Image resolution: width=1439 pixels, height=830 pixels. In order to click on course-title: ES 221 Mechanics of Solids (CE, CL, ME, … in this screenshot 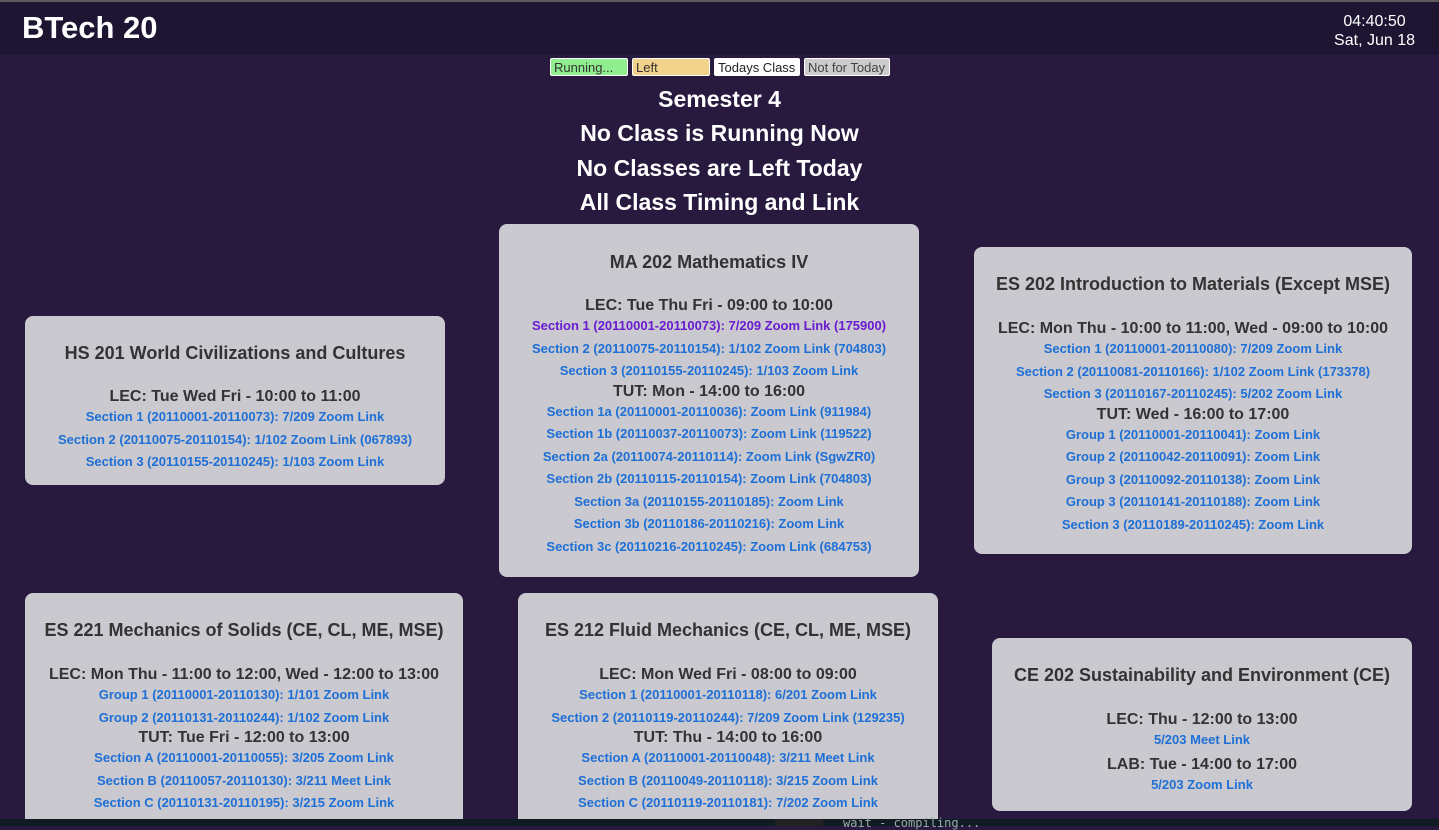, I will do `click(244, 630)`.